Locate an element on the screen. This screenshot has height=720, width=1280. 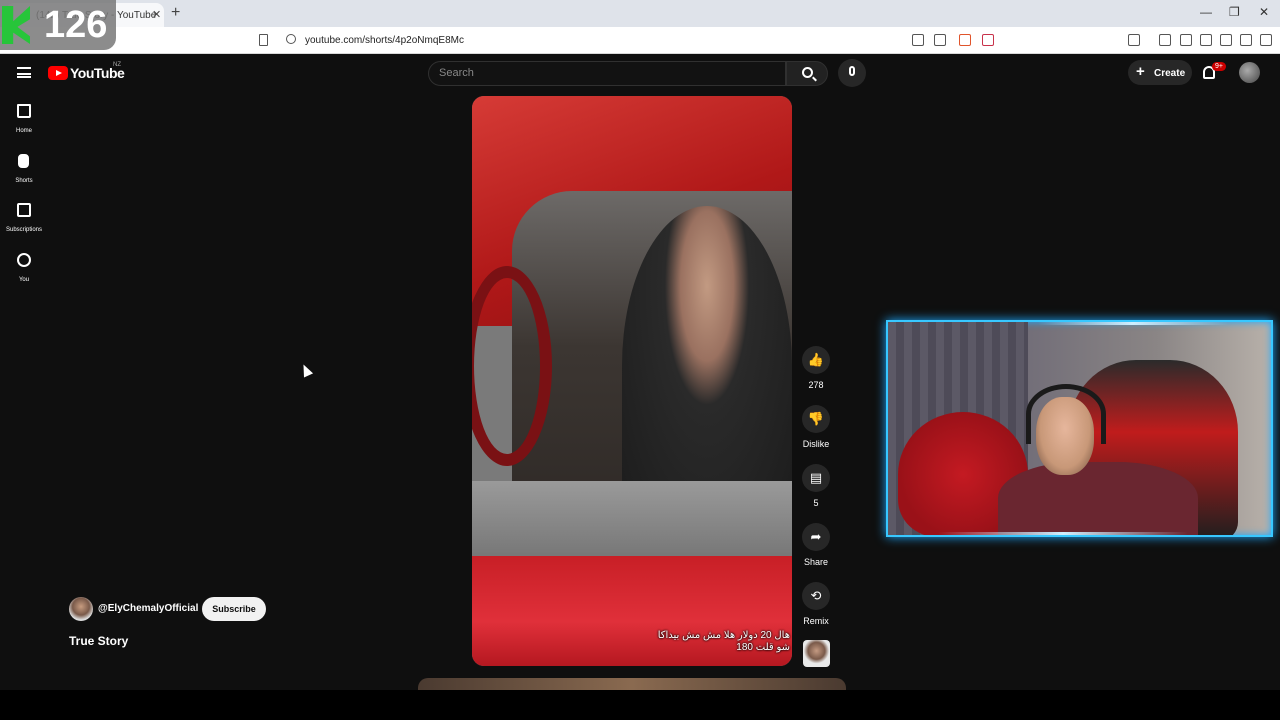
remix-label: Remix is located at coordinates (816, 621).